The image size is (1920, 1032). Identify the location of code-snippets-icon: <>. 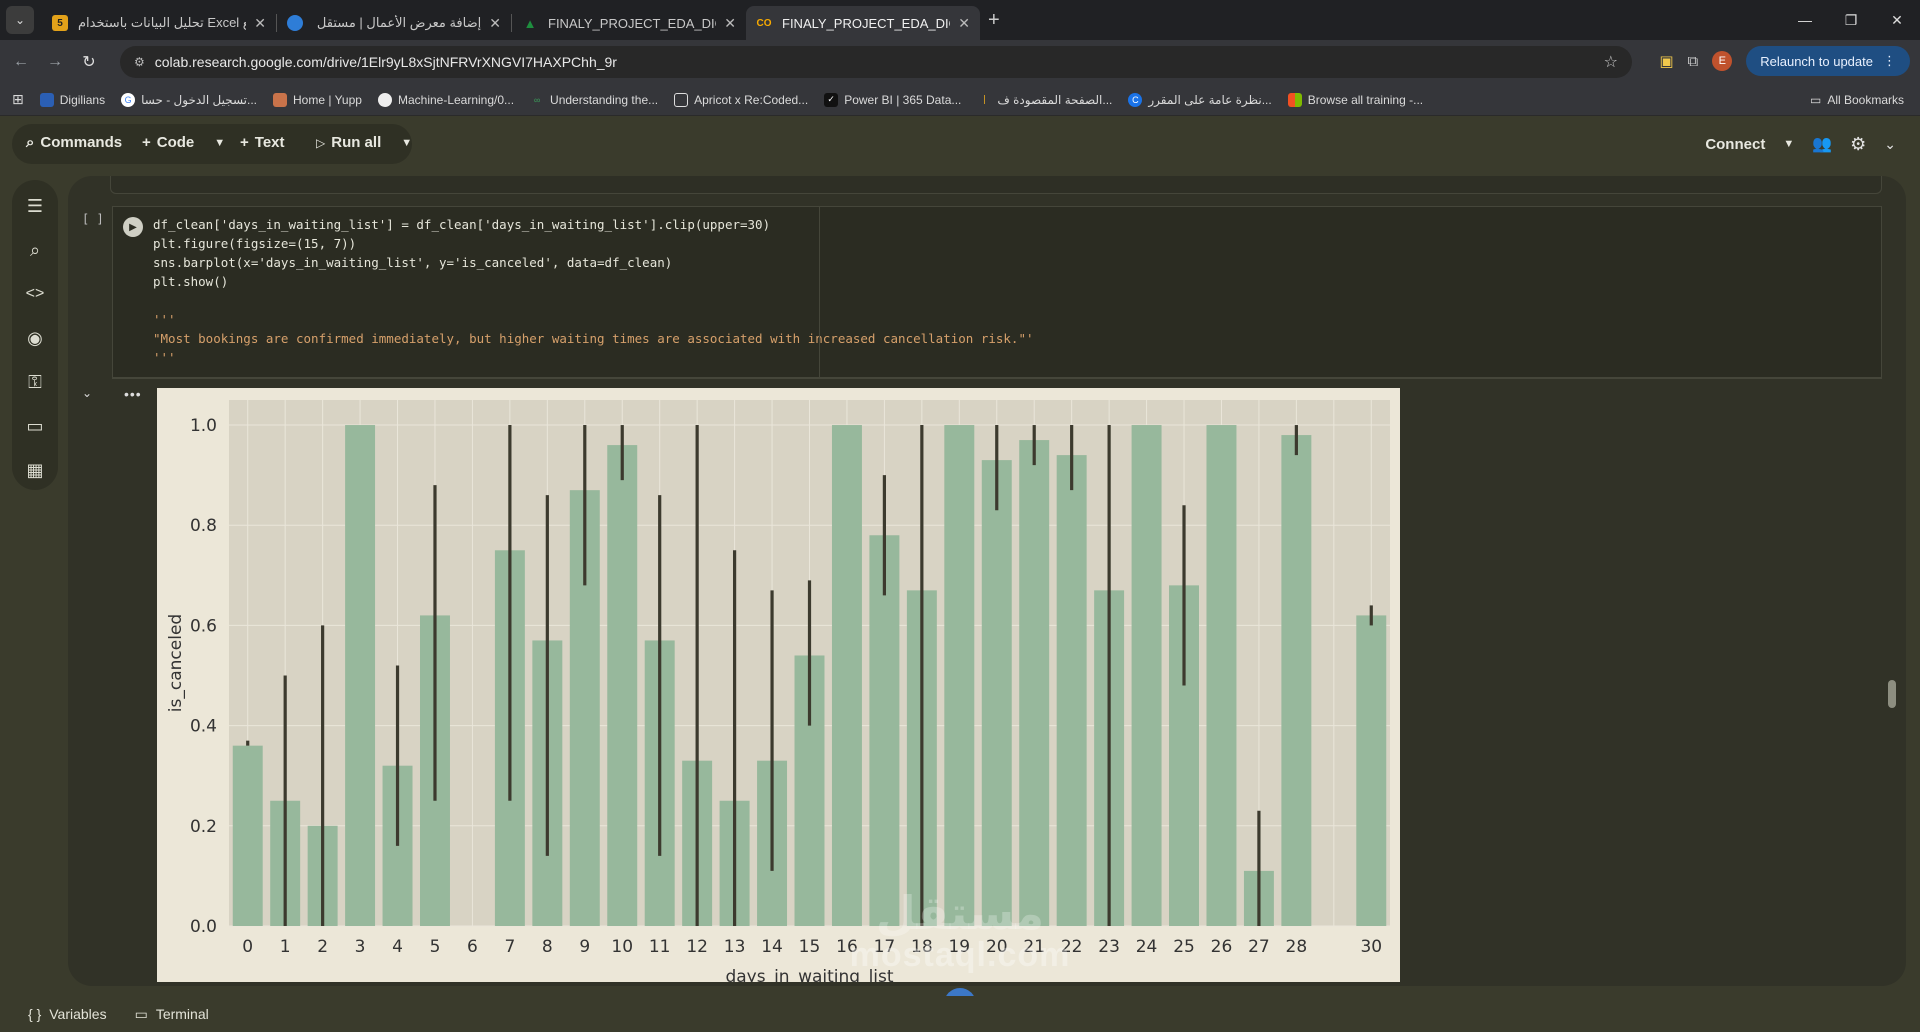
(35, 294).